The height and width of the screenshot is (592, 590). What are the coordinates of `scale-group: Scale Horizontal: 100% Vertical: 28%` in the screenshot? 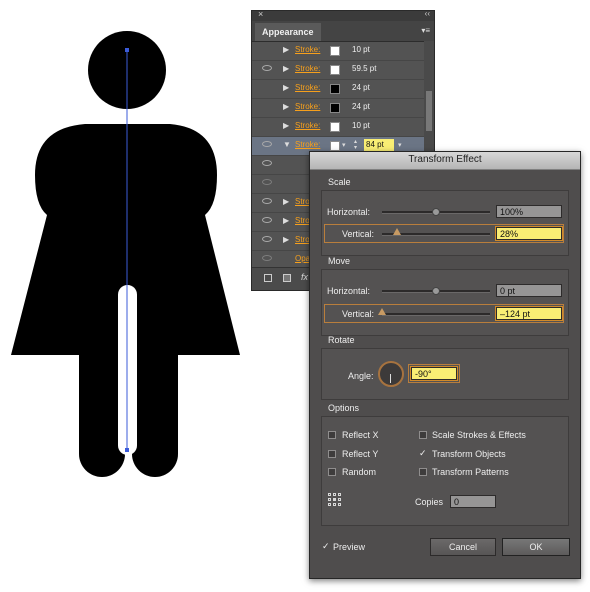 It's located at (445, 216).